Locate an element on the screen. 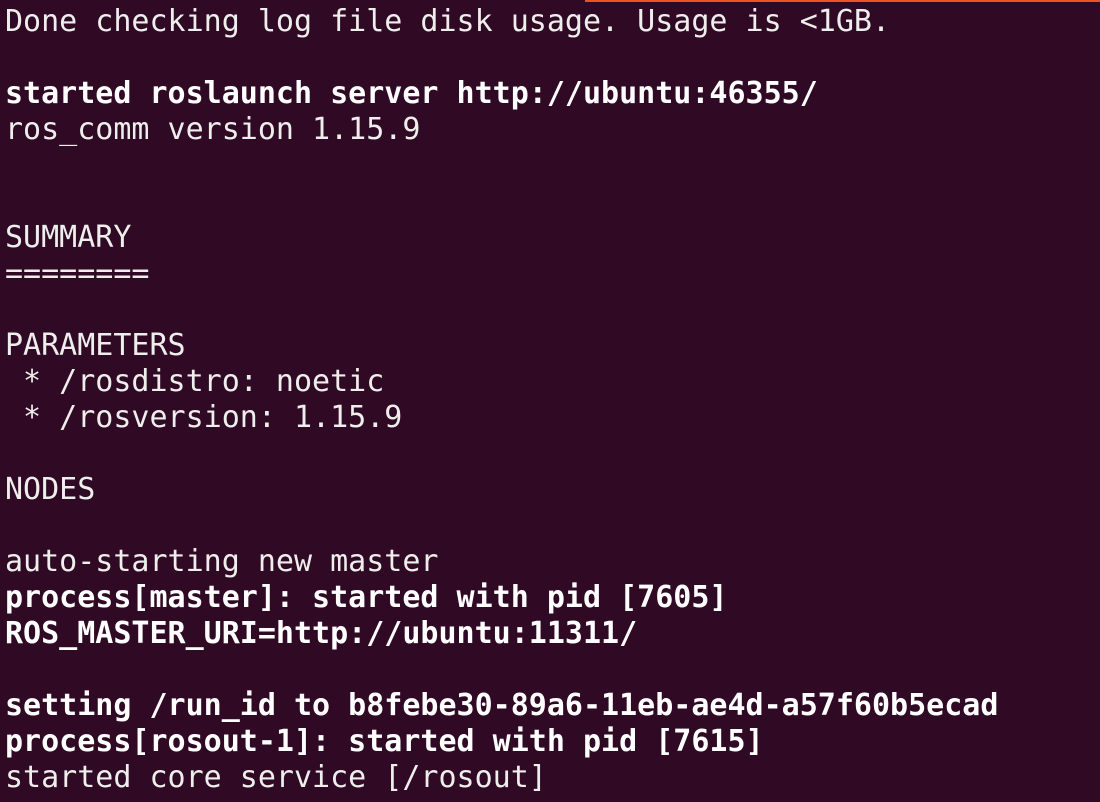 This screenshot has height=802, width=1100. prompt-line is located at coordinates (552, 799).